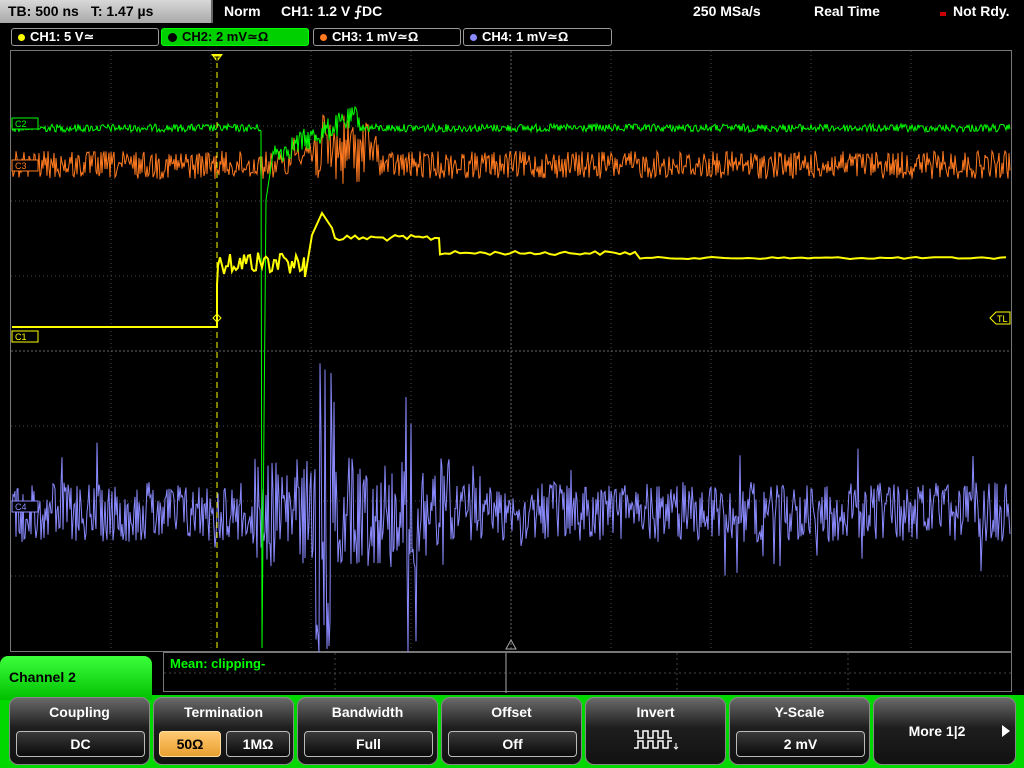  What do you see at coordinates (21, 166) in the screenshot?
I see `ch3-marker-label: C3` at bounding box center [21, 166].